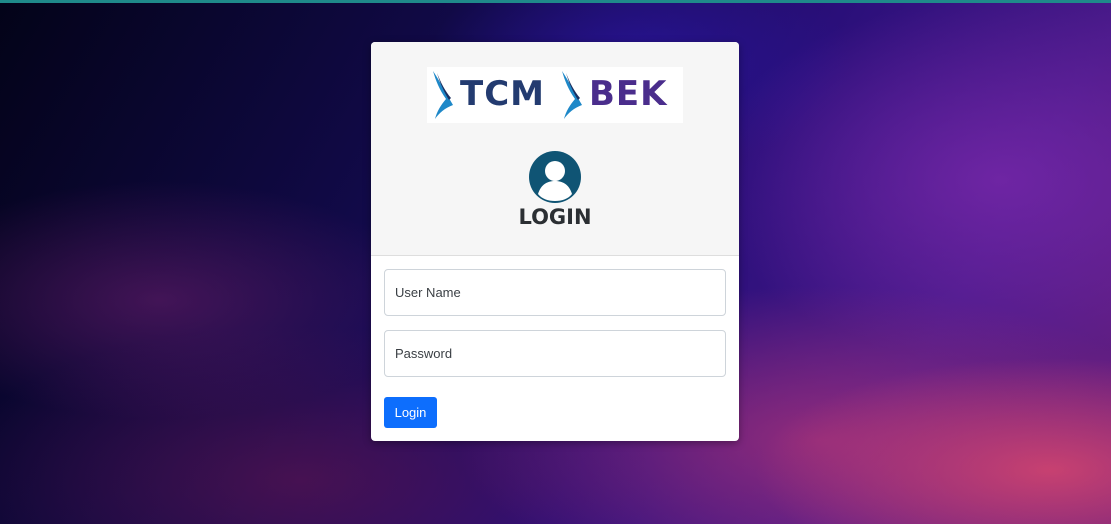  Describe the element at coordinates (555, 95) in the screenshot. I see `brand-logo: TCM BEK` at that location.